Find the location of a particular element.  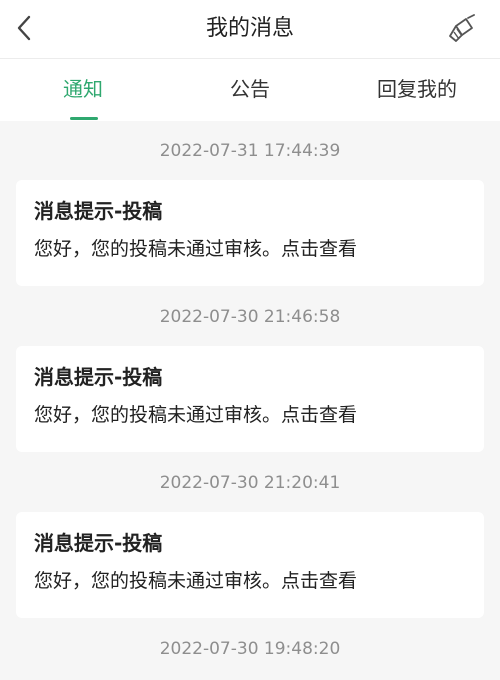

message-timestamp: 2022-07-30 21:20:41 is located at coordinates (250, 483).